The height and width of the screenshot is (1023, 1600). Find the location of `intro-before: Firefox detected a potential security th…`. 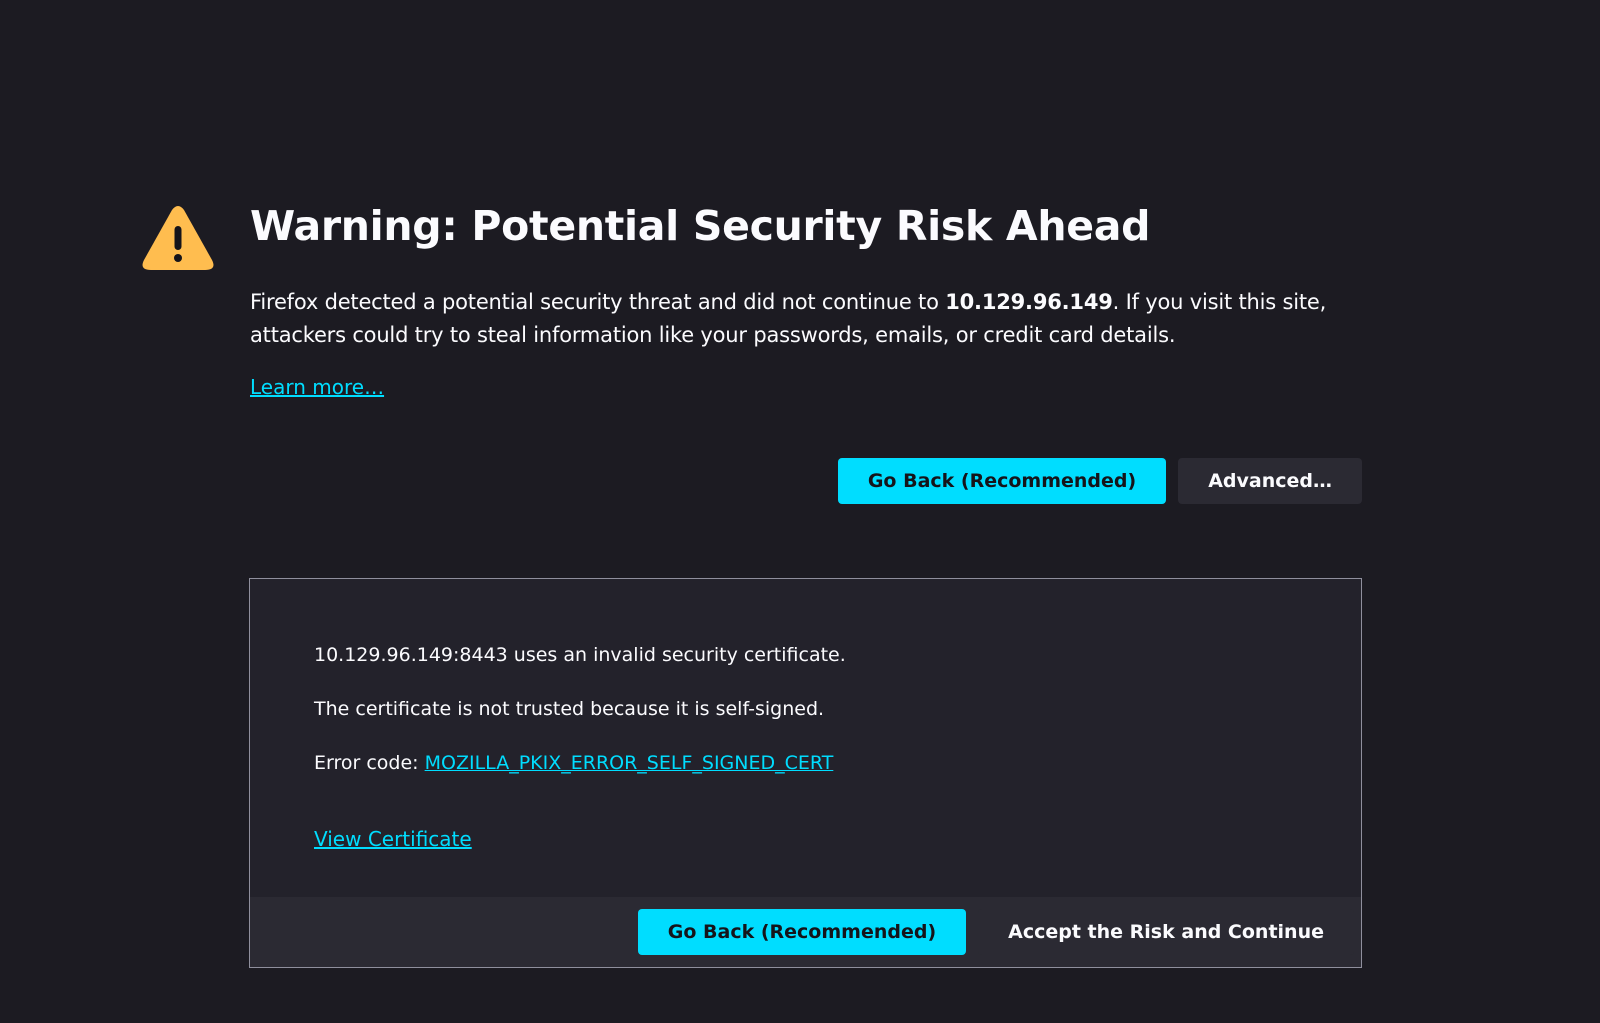

intro-before: Firefox detected a potential security th… is located at coordinates (598, 302).